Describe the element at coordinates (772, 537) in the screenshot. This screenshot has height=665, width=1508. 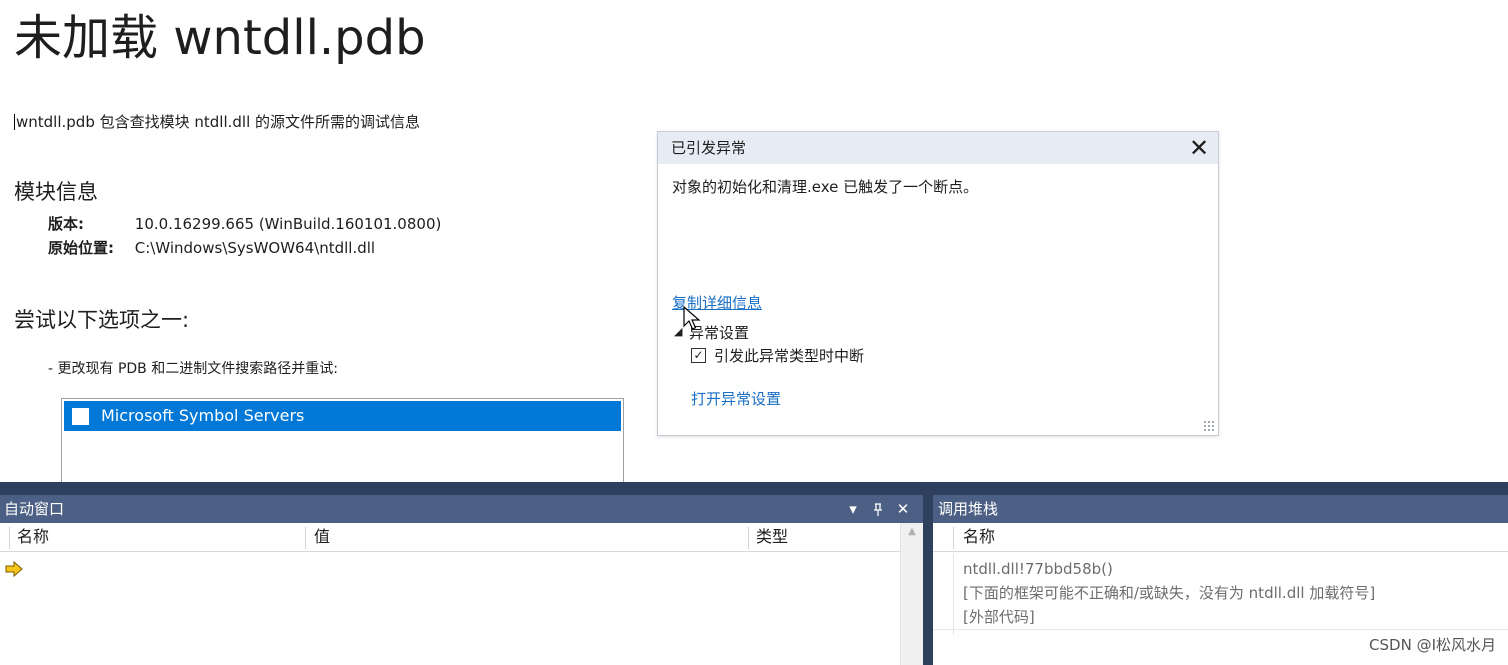
I see `column-type: 类型` at that location.